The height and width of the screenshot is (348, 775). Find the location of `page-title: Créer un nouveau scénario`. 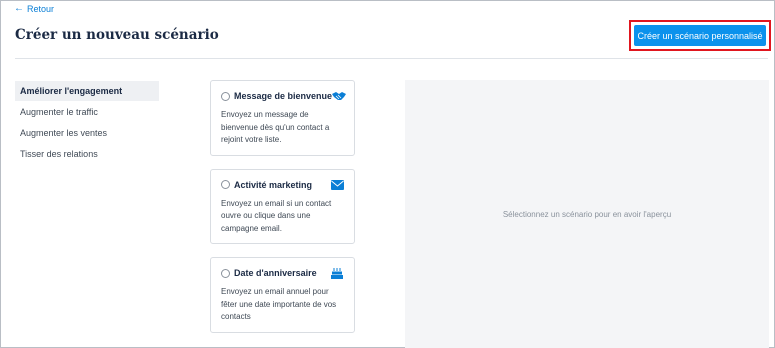

page-title: Créer un nouveau scénario is located at coordinates (117, 35).